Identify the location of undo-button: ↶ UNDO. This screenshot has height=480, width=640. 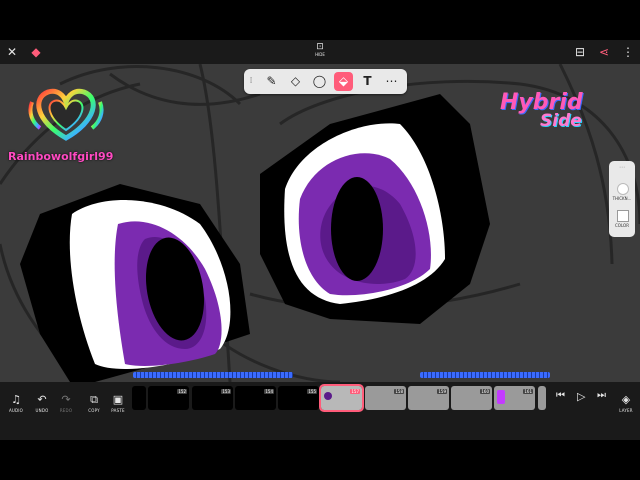
(42, 400).